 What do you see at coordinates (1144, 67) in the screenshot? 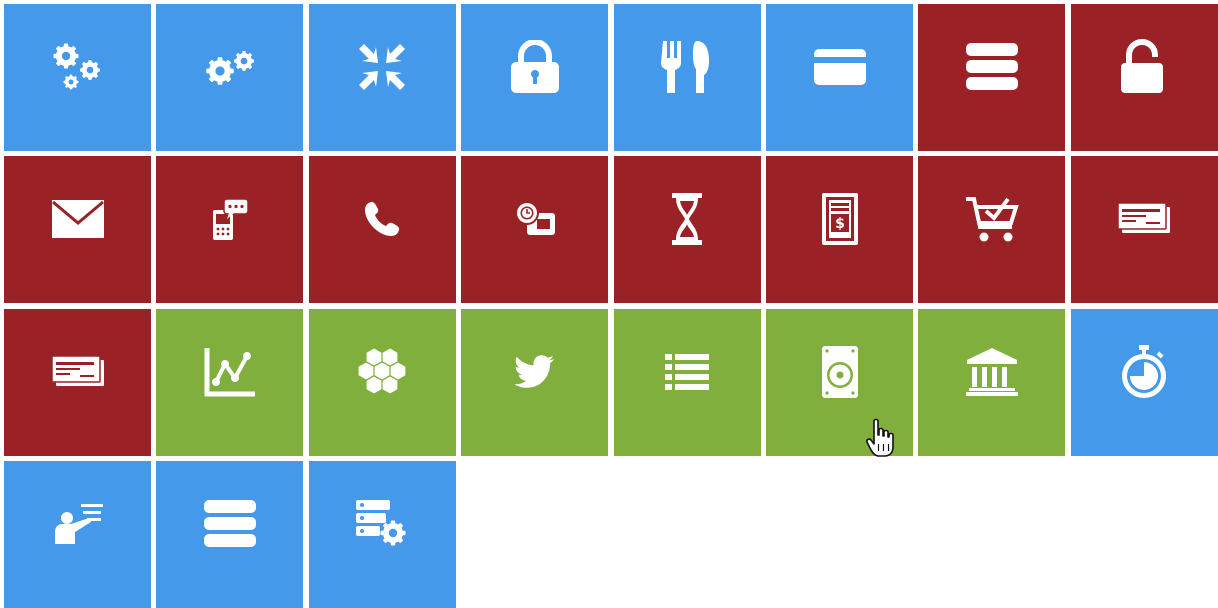
I see `unlock-icon` at bounding box center [1144, 67].